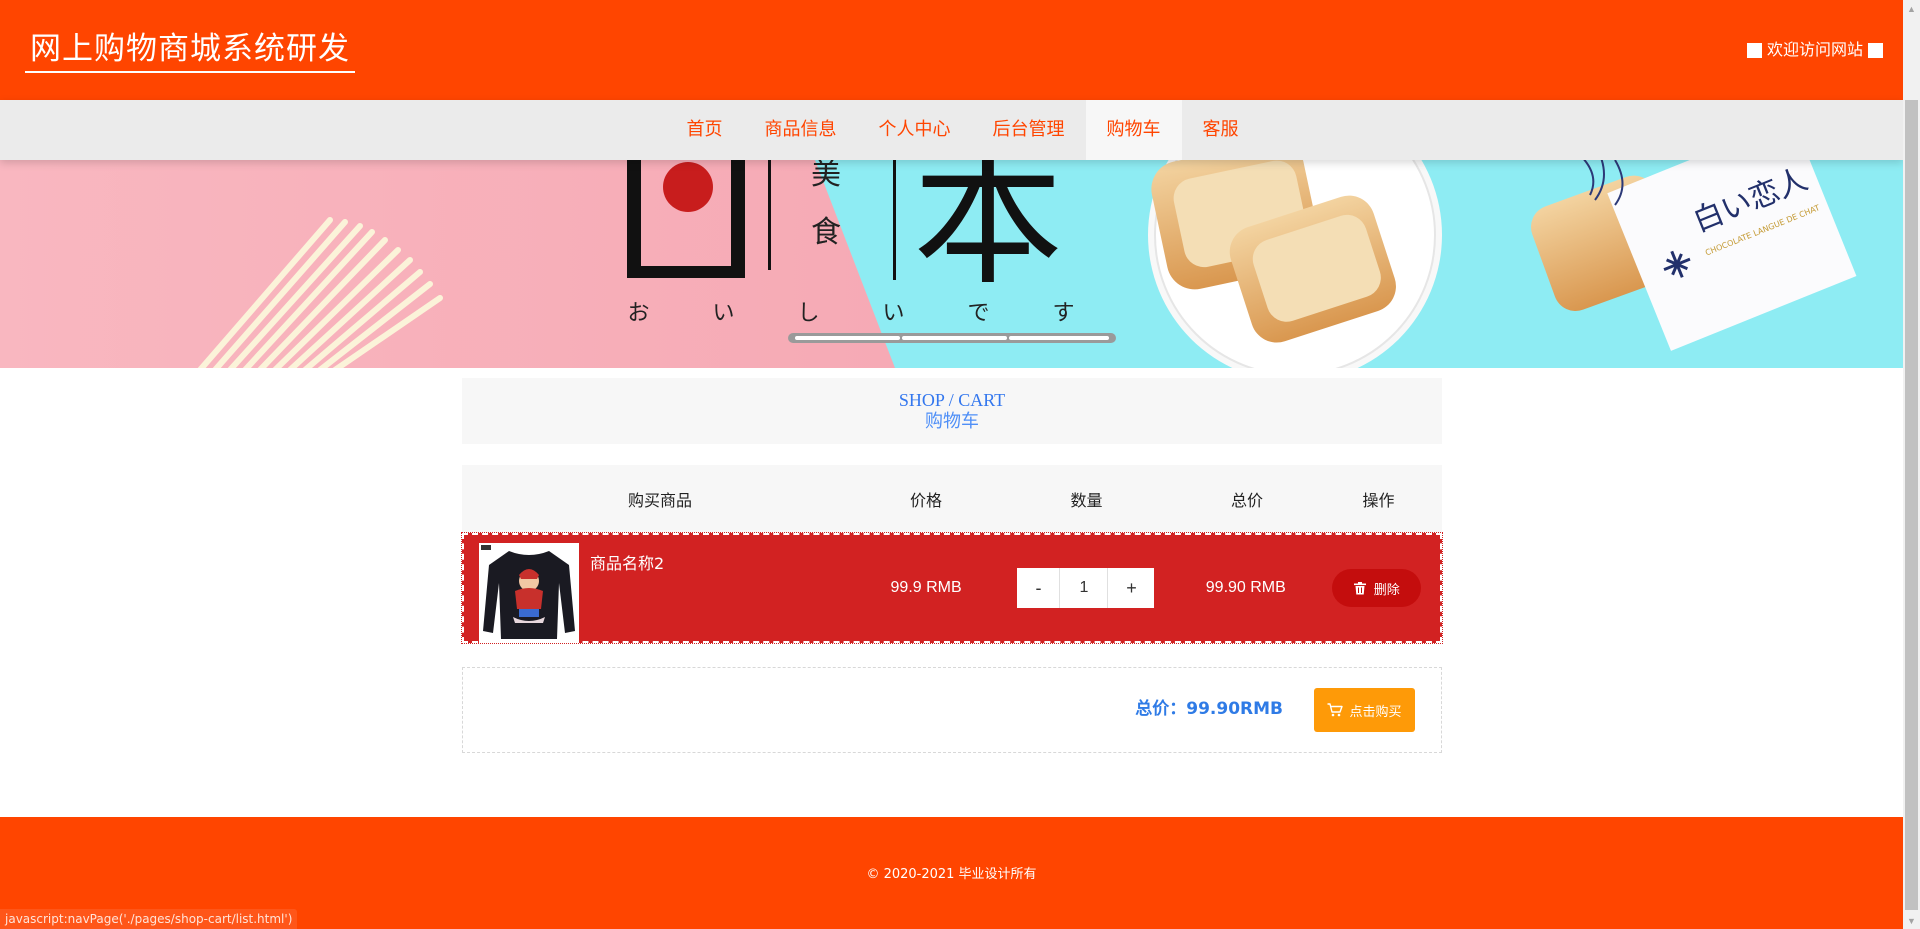 The image size is (1920, 929). I want to click on main-nav: 首页 商品信息 个人中心 后台管理 购物车 客服, so click(951, 130).